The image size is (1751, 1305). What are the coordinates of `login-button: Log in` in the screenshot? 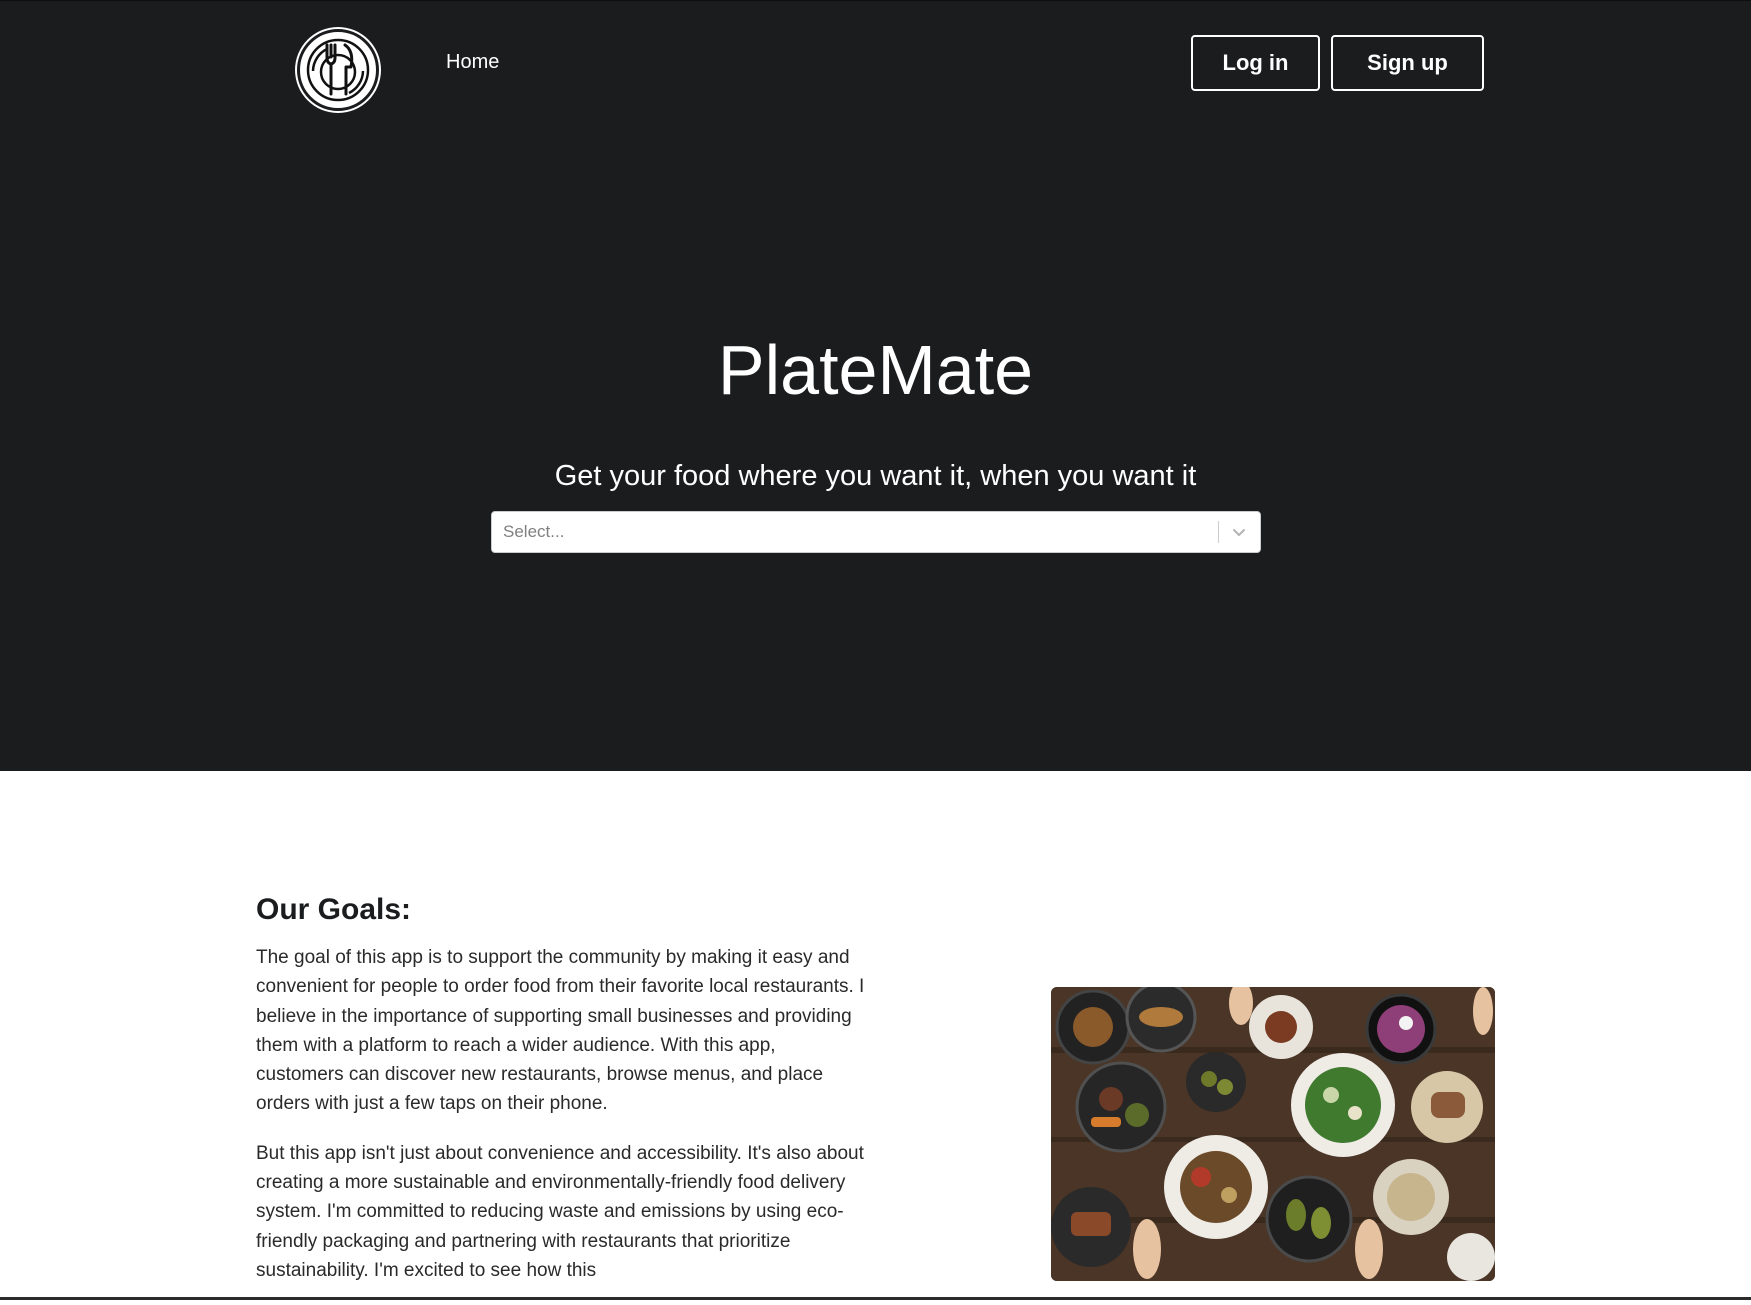 It's located at (1255, 63).